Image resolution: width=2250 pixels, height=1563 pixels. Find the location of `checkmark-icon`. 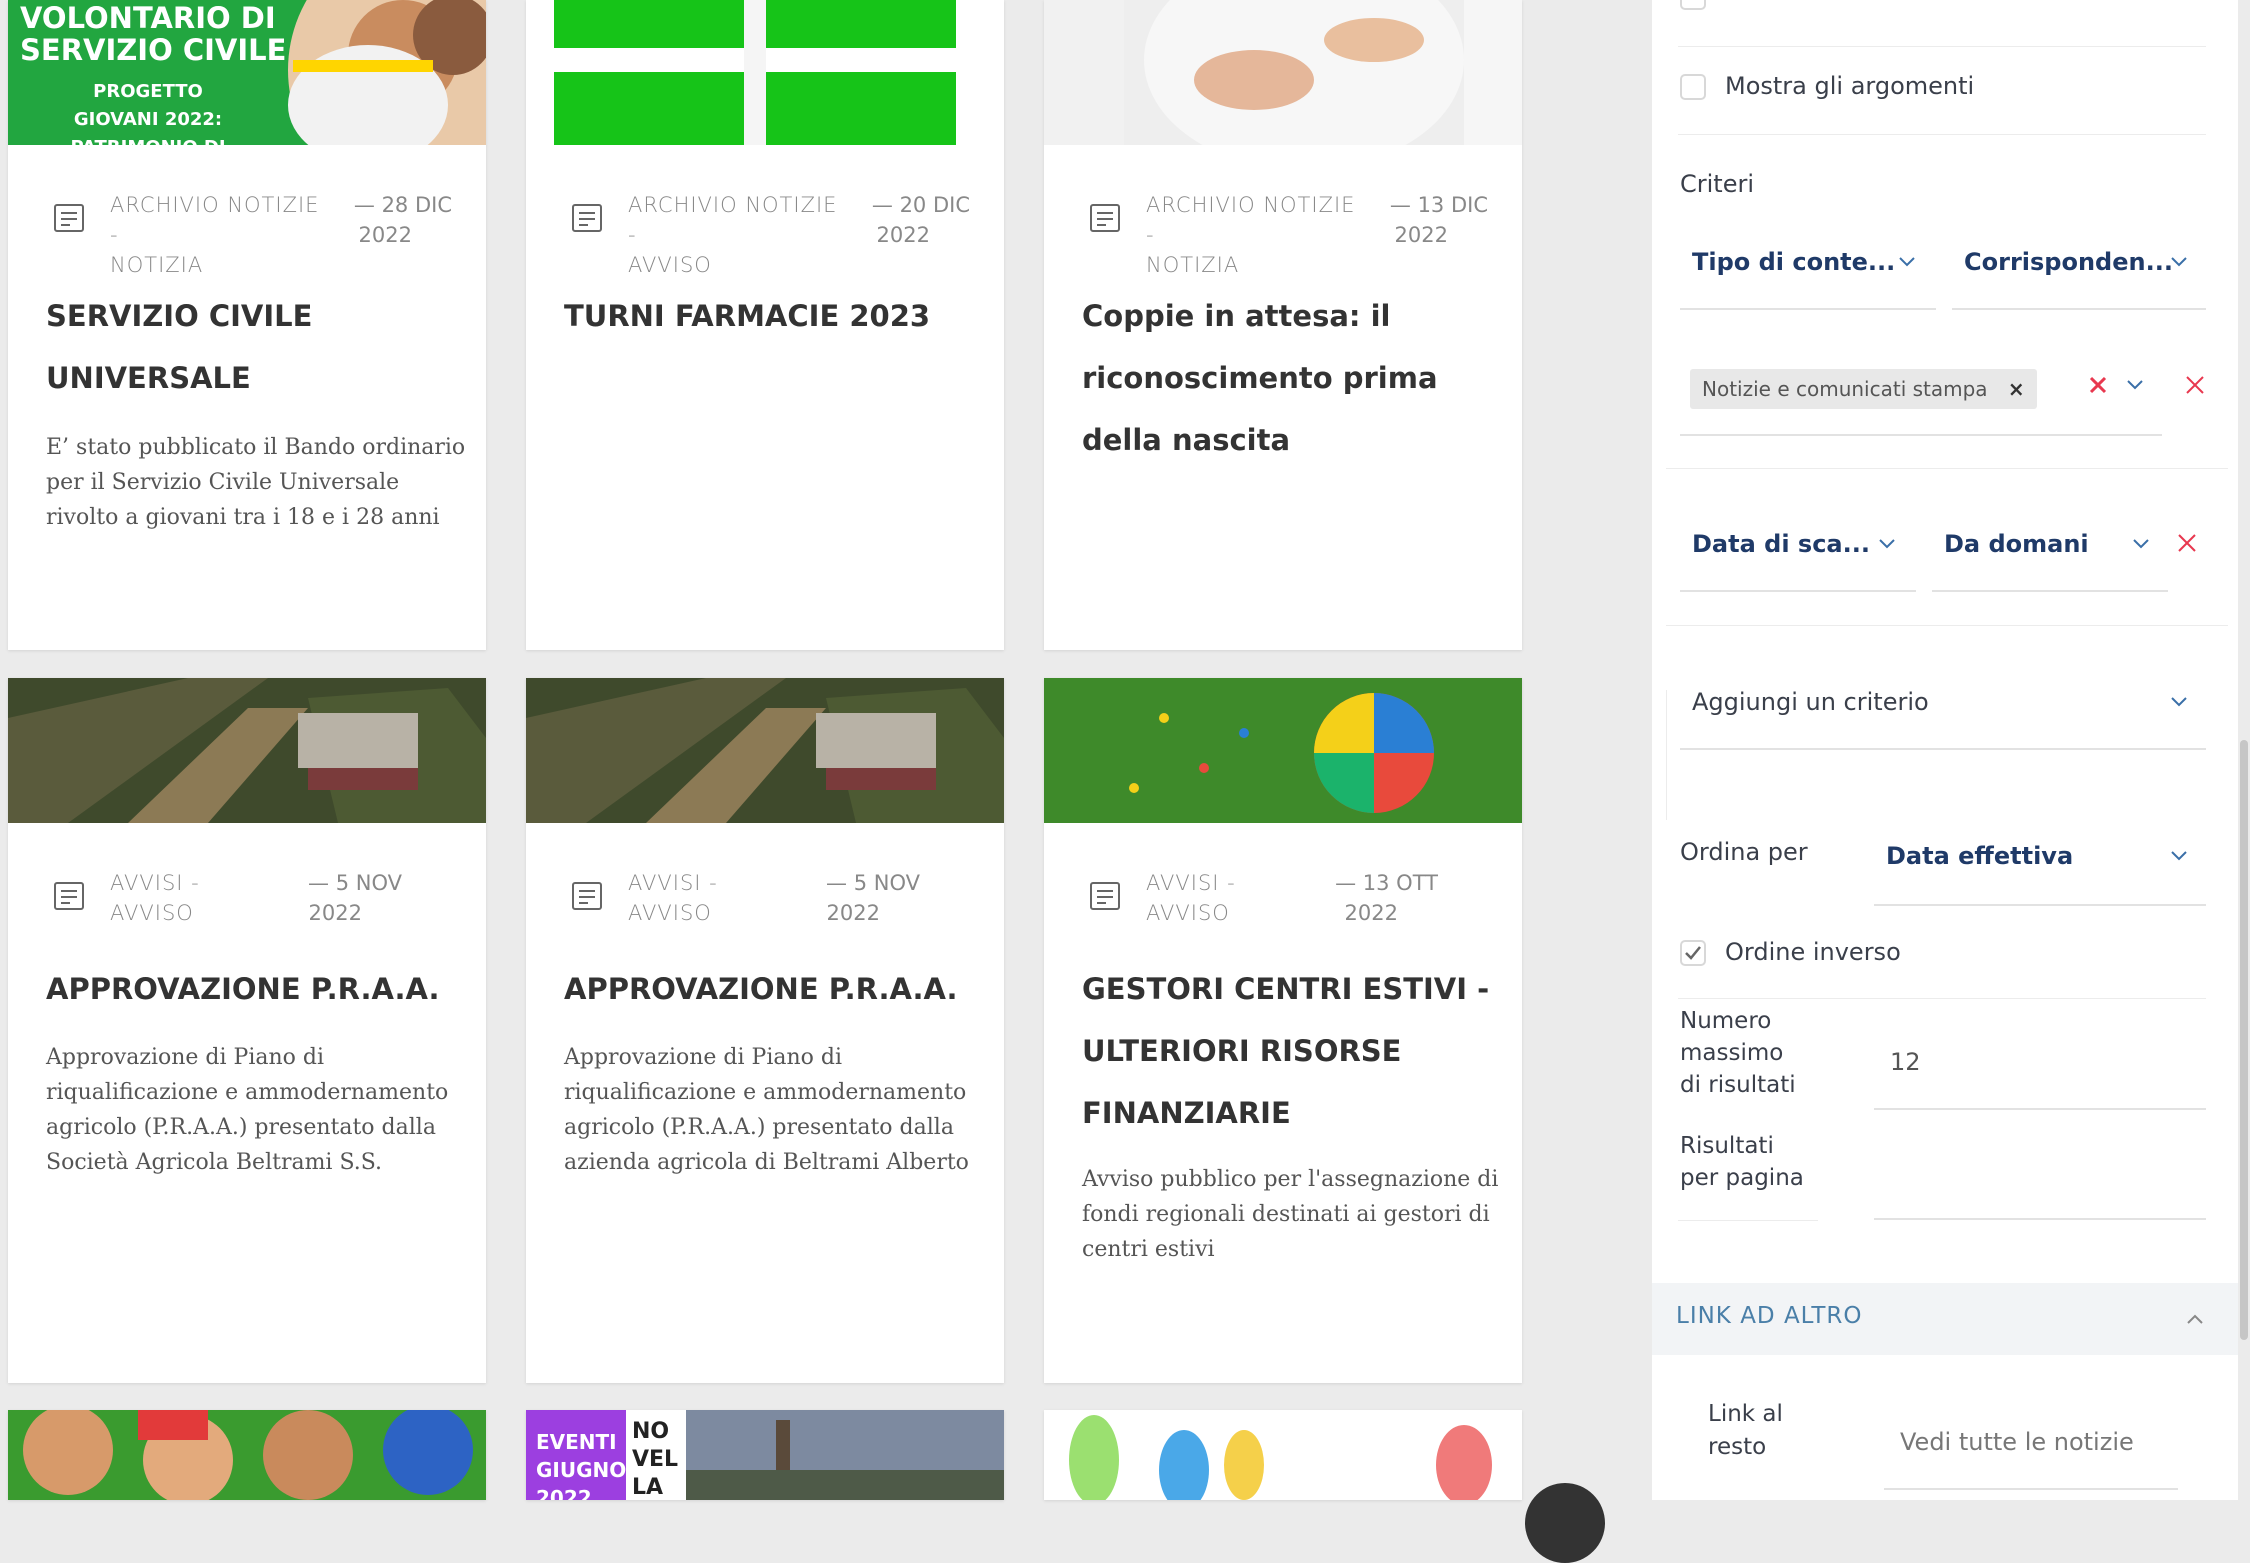

checkmark-icon is located at coordinates (1693, 953).